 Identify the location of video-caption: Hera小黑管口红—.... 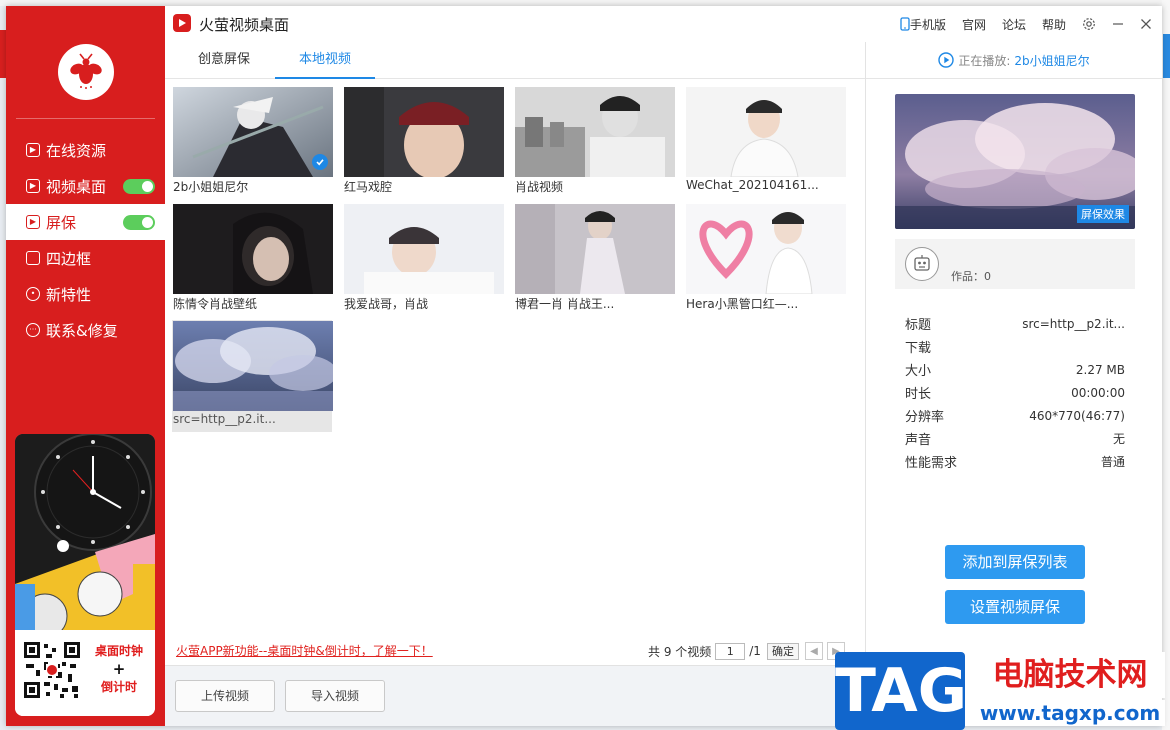
(742, 304).